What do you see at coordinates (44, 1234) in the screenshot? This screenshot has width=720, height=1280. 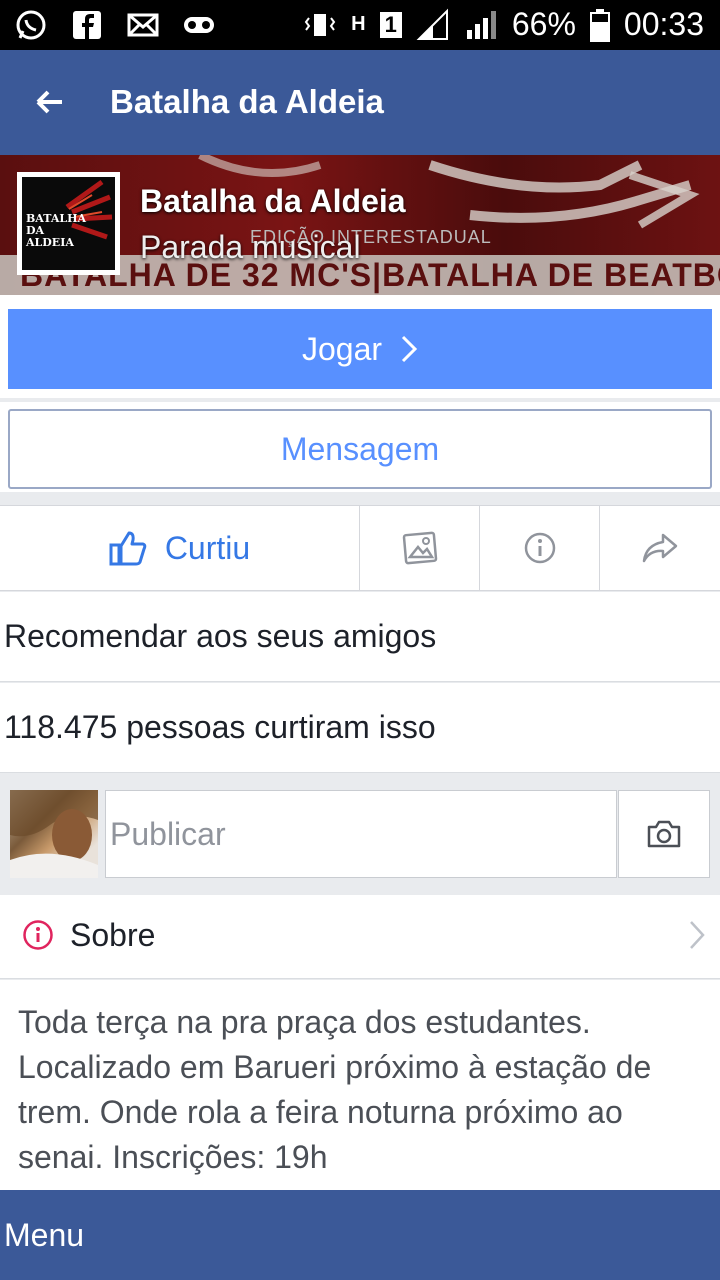 I see `menu-label: Menu` at bounding box center [44, 1234].